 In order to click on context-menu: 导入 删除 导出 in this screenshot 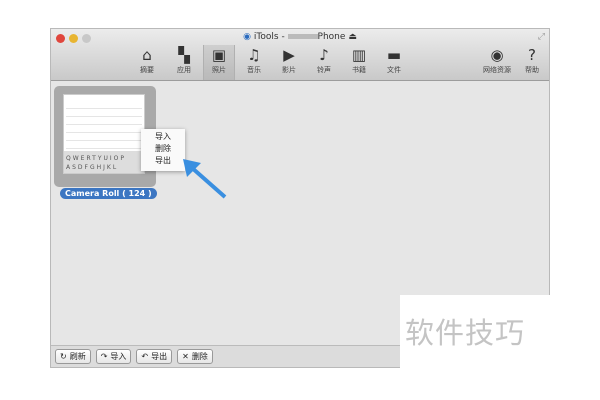, I will do `click(163, 150)`.